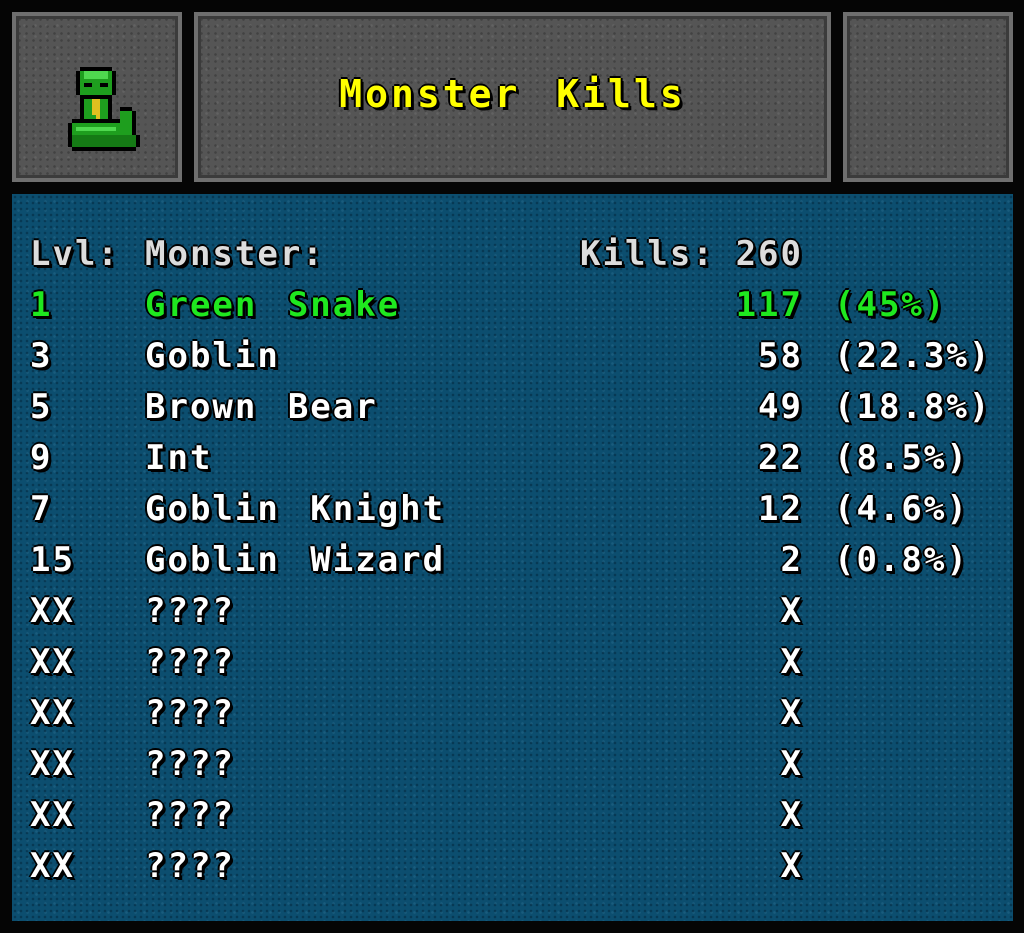 Image resolution: width=1024 pixels, height=933 pixels. Describe the element at coordinates (913, 407) in the screenshot. I see `row-percent: (18.8%)` at that location.